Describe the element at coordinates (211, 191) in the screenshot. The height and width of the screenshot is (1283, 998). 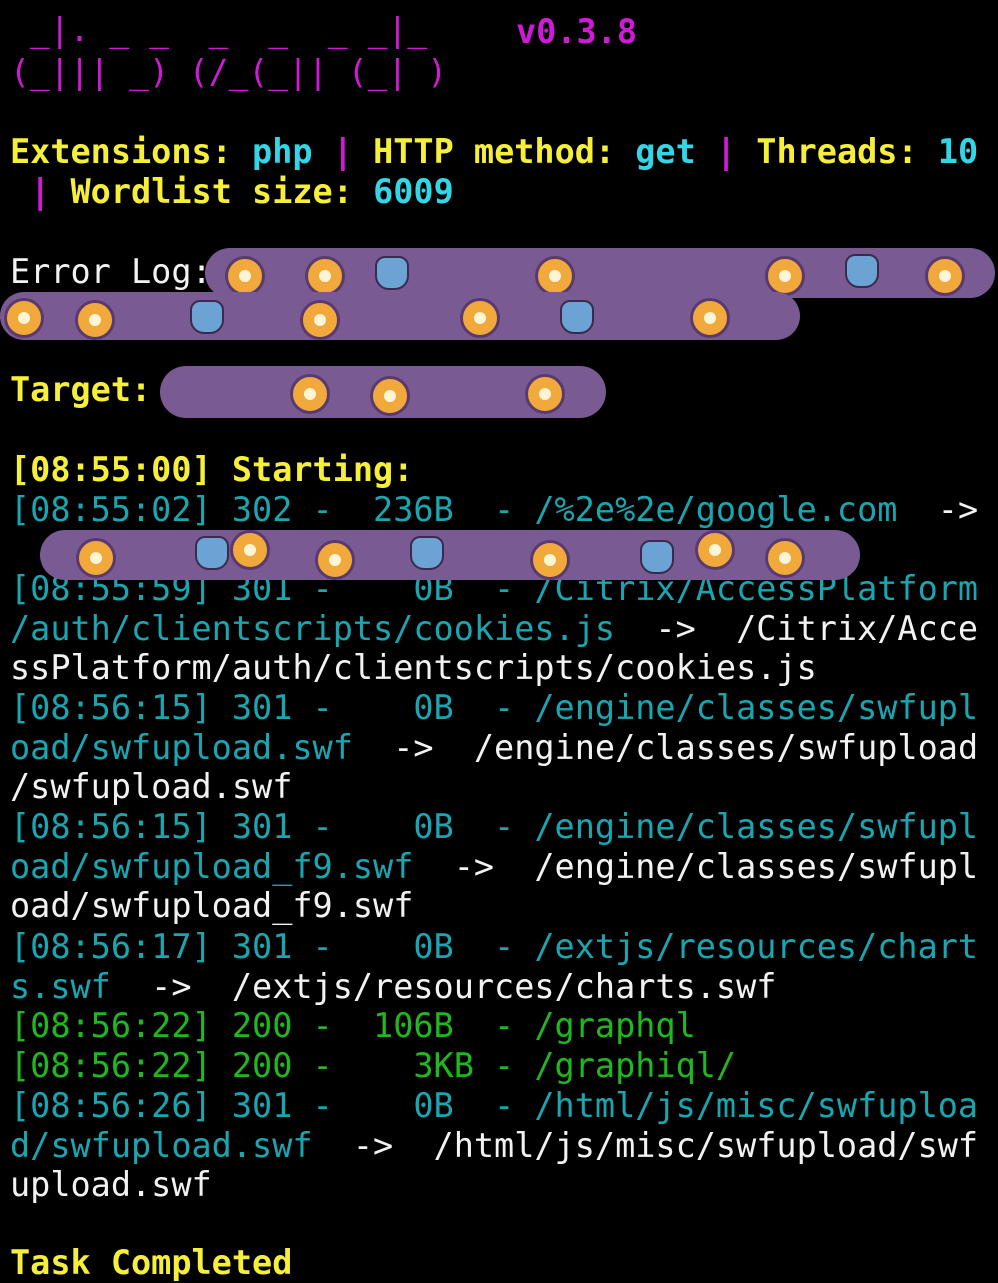
I see `wordlist-label: Wordlist size:` at that location.